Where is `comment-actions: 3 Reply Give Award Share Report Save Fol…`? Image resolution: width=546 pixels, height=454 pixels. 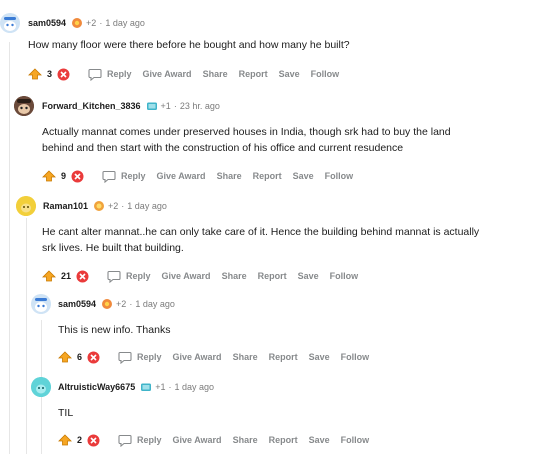 comment-actions: 3 Reply Give Award Share Report Save Fol… is located at coordinates (284, 74).